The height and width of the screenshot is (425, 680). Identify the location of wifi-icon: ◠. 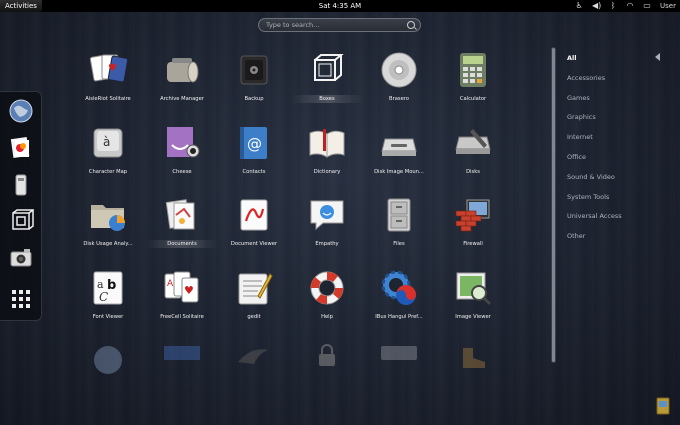
(630, 6).